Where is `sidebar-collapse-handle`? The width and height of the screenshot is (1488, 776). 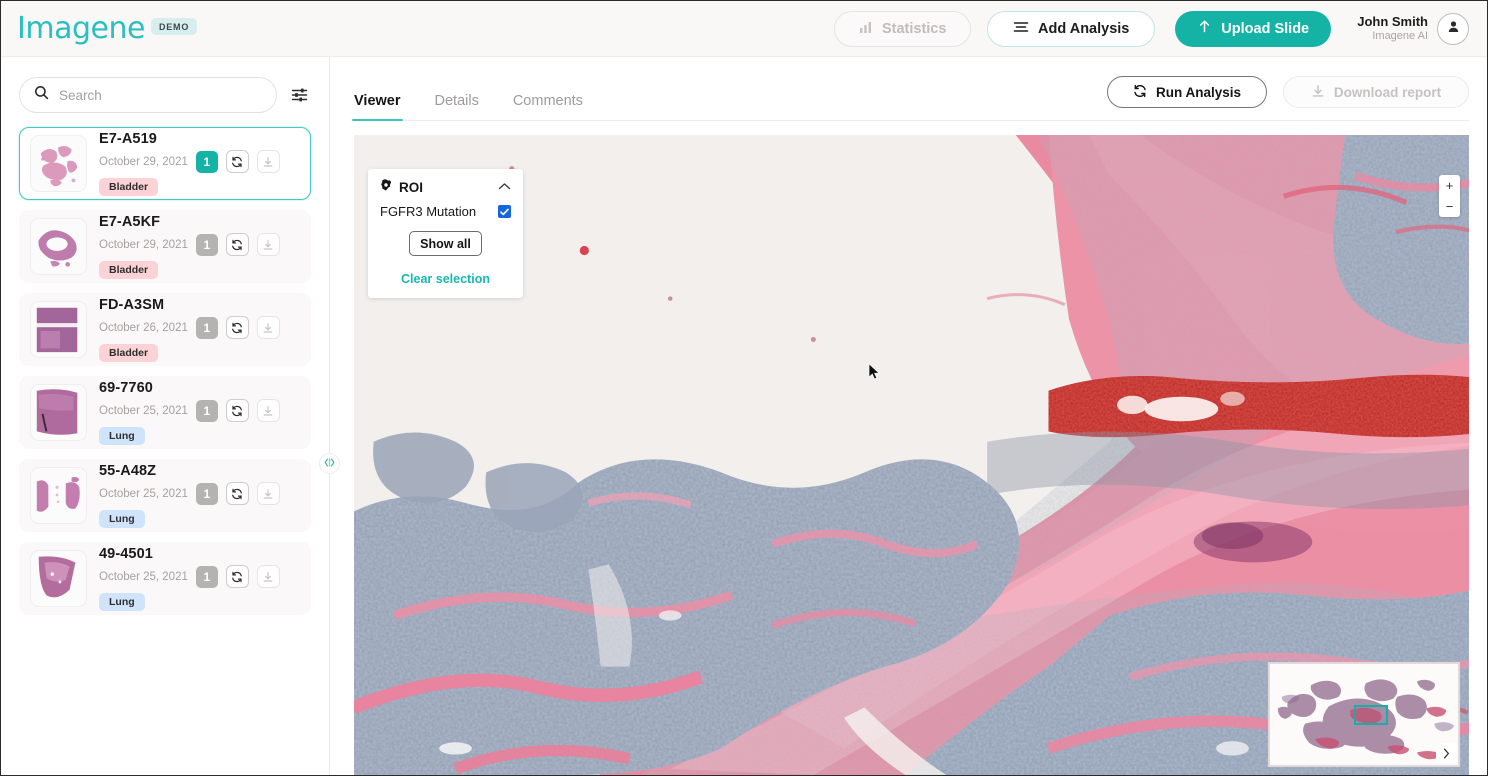 sidebar-collapse-handle is located at coordinates (329, 463).